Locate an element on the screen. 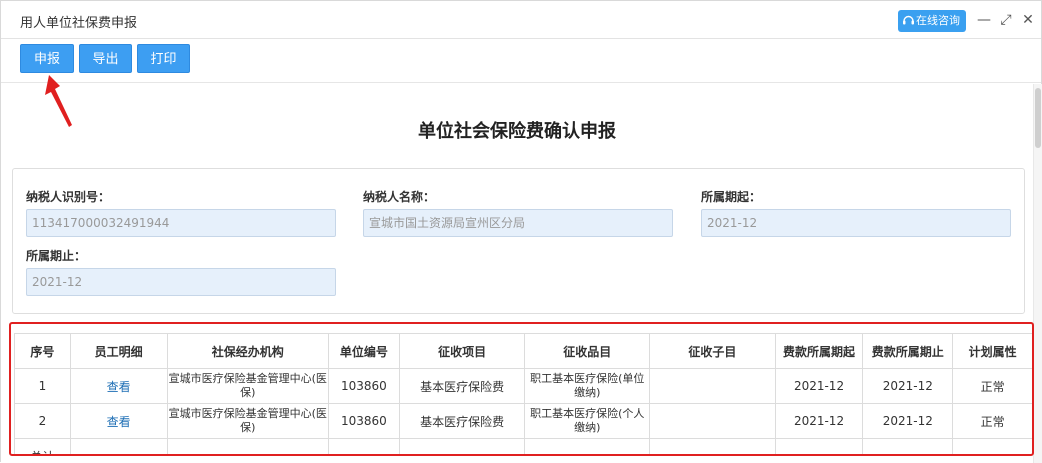 The height and width of the screenshot is (463, 1042). taxpayer-id-field: 113417000032491944 is located at coordinates (181, 223).